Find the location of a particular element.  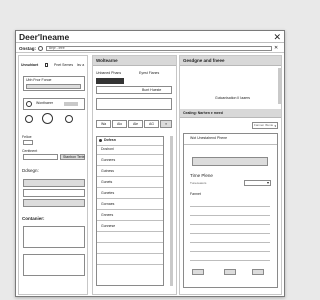

list-item-0: Doshoni is located at coordinates (107, 149).